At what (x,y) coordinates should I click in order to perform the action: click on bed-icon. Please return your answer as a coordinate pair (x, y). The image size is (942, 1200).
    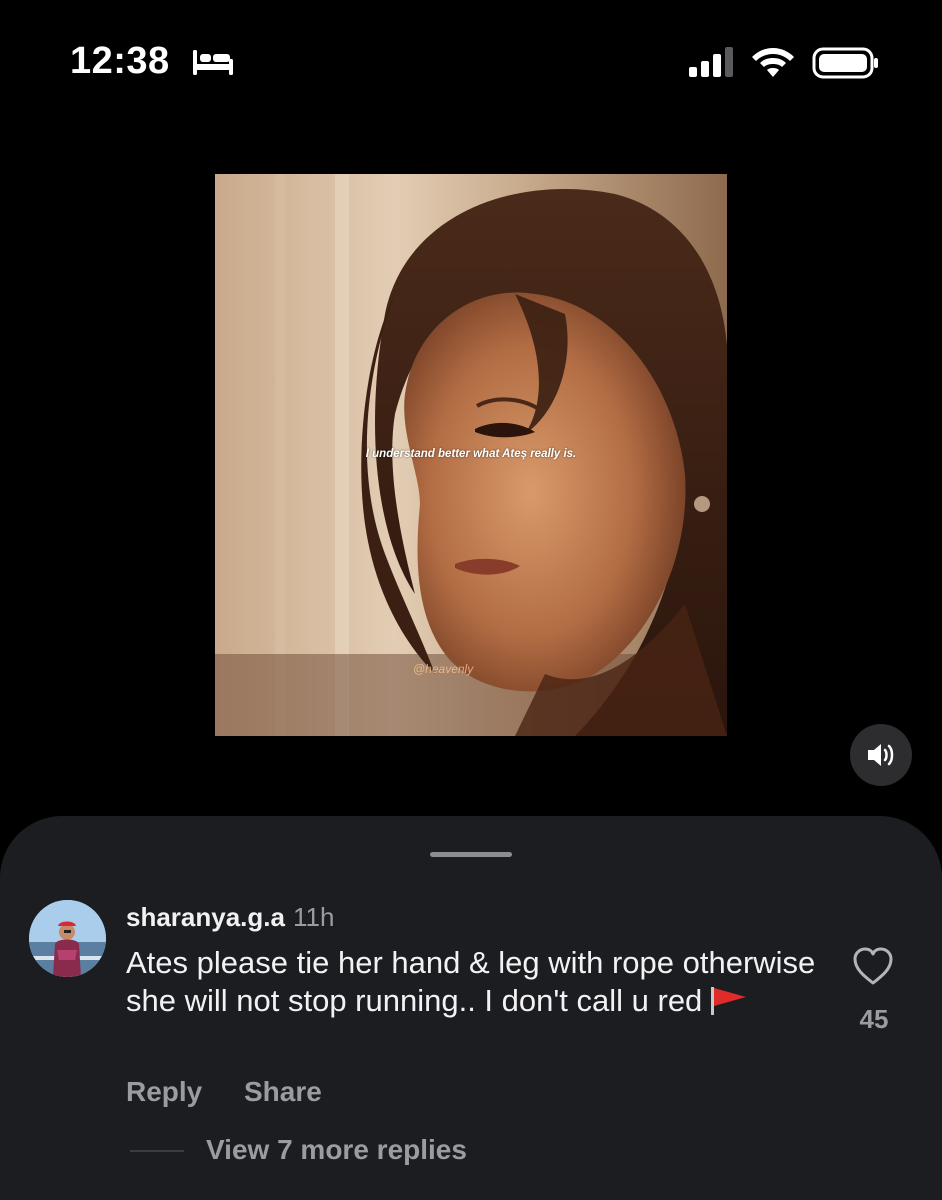
    Looking at the image, I should click on (213, 62).